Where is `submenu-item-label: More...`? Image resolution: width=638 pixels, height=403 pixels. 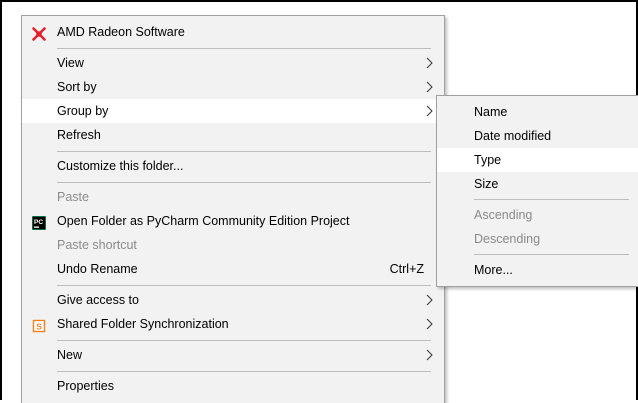
submenu-item-label: More... is located at coordinates (493, 270).